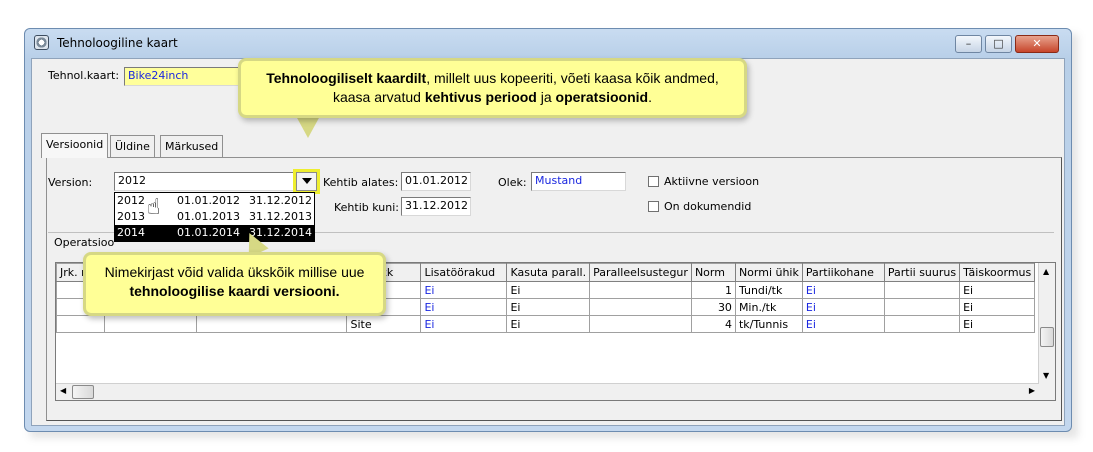 The width and height of the screenshot is (1093, 452). What do you see at coordinates (70, 182) in the screenshot?
I see `version-label: Version:` at bounding box center [70, 182].